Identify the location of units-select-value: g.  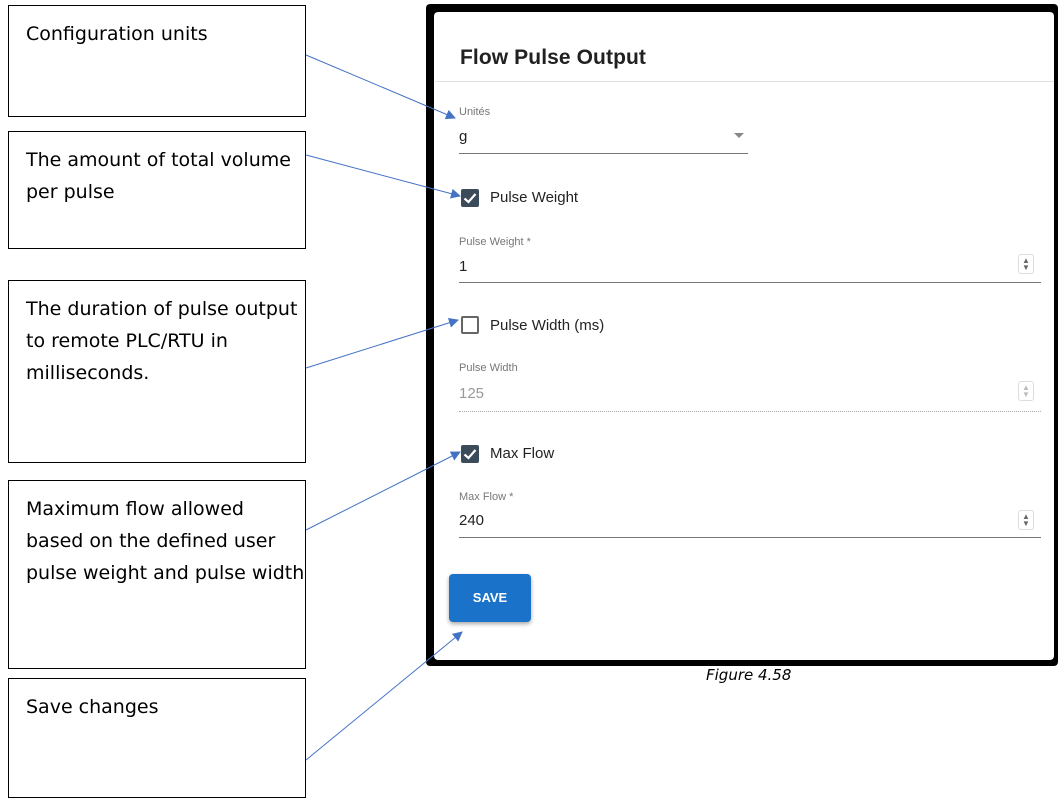
(463, 136).